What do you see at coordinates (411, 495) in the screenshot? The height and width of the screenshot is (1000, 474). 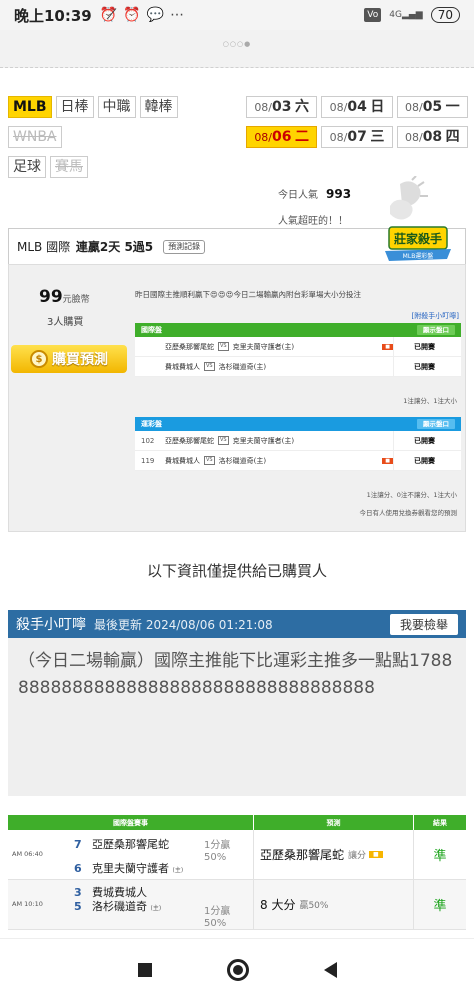 I see `sports-note: 1注讓分、0注不讓分、1注大小` at bounding box center [411, 495].